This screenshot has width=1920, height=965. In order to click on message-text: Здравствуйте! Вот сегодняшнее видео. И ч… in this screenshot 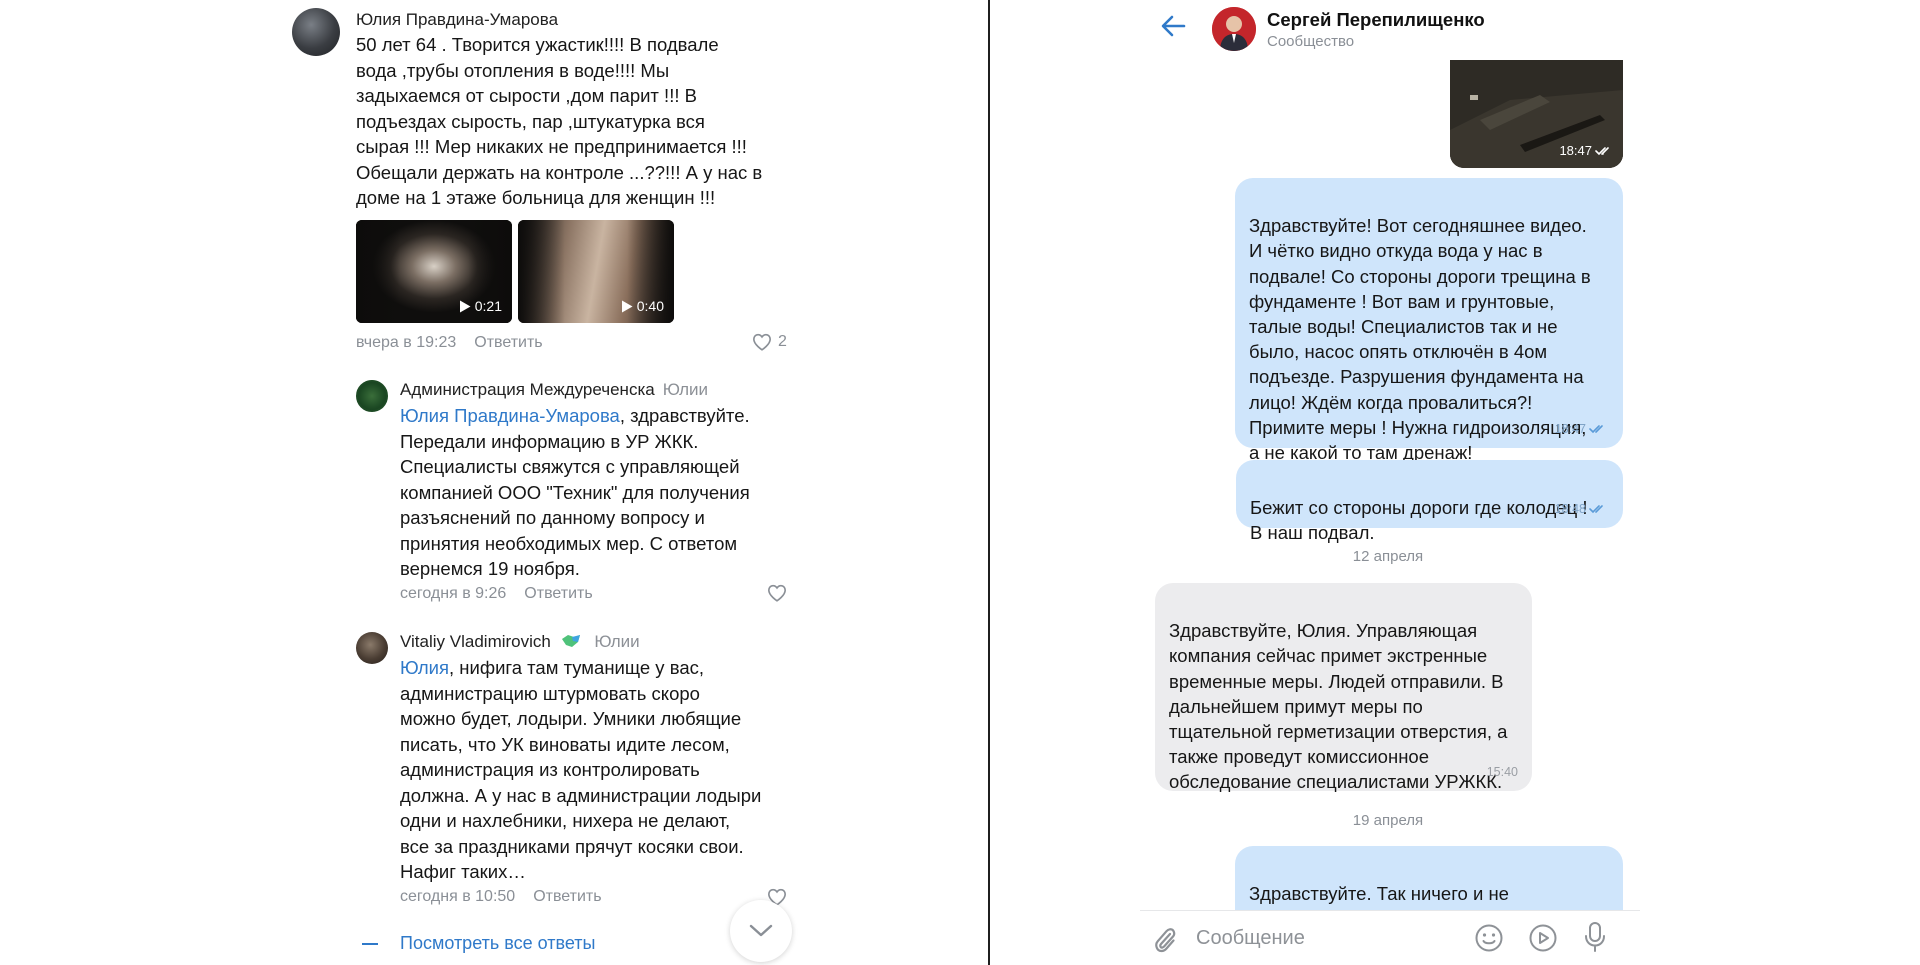, I will do `click(1420, 339)`.